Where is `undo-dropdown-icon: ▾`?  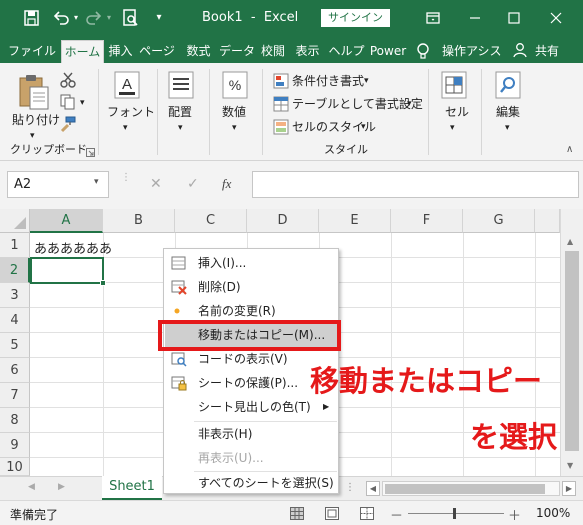
undo-dropdown-icon: ▾ is located at coordinates (76, 18).